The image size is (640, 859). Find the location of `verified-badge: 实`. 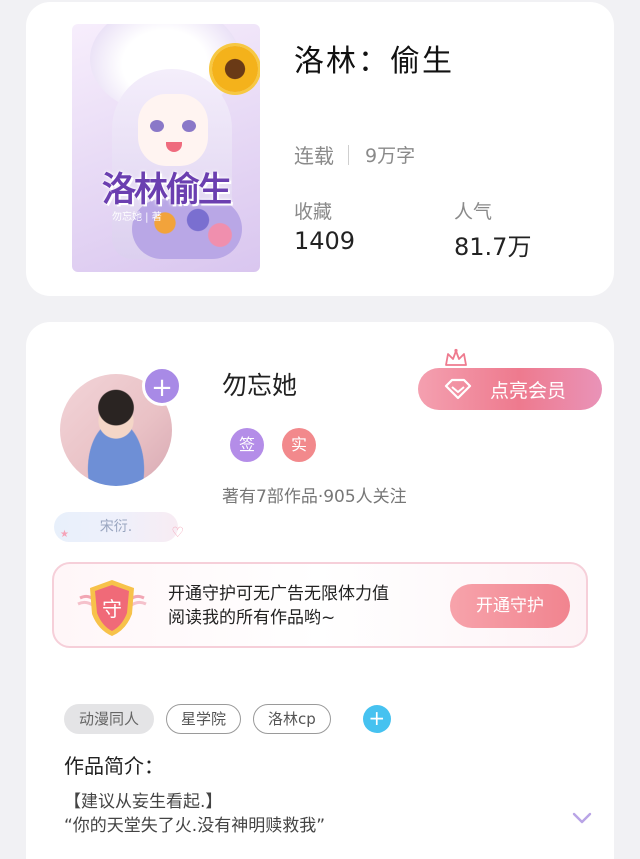

verified-badge: 实 is located at coordinates (299, 445).